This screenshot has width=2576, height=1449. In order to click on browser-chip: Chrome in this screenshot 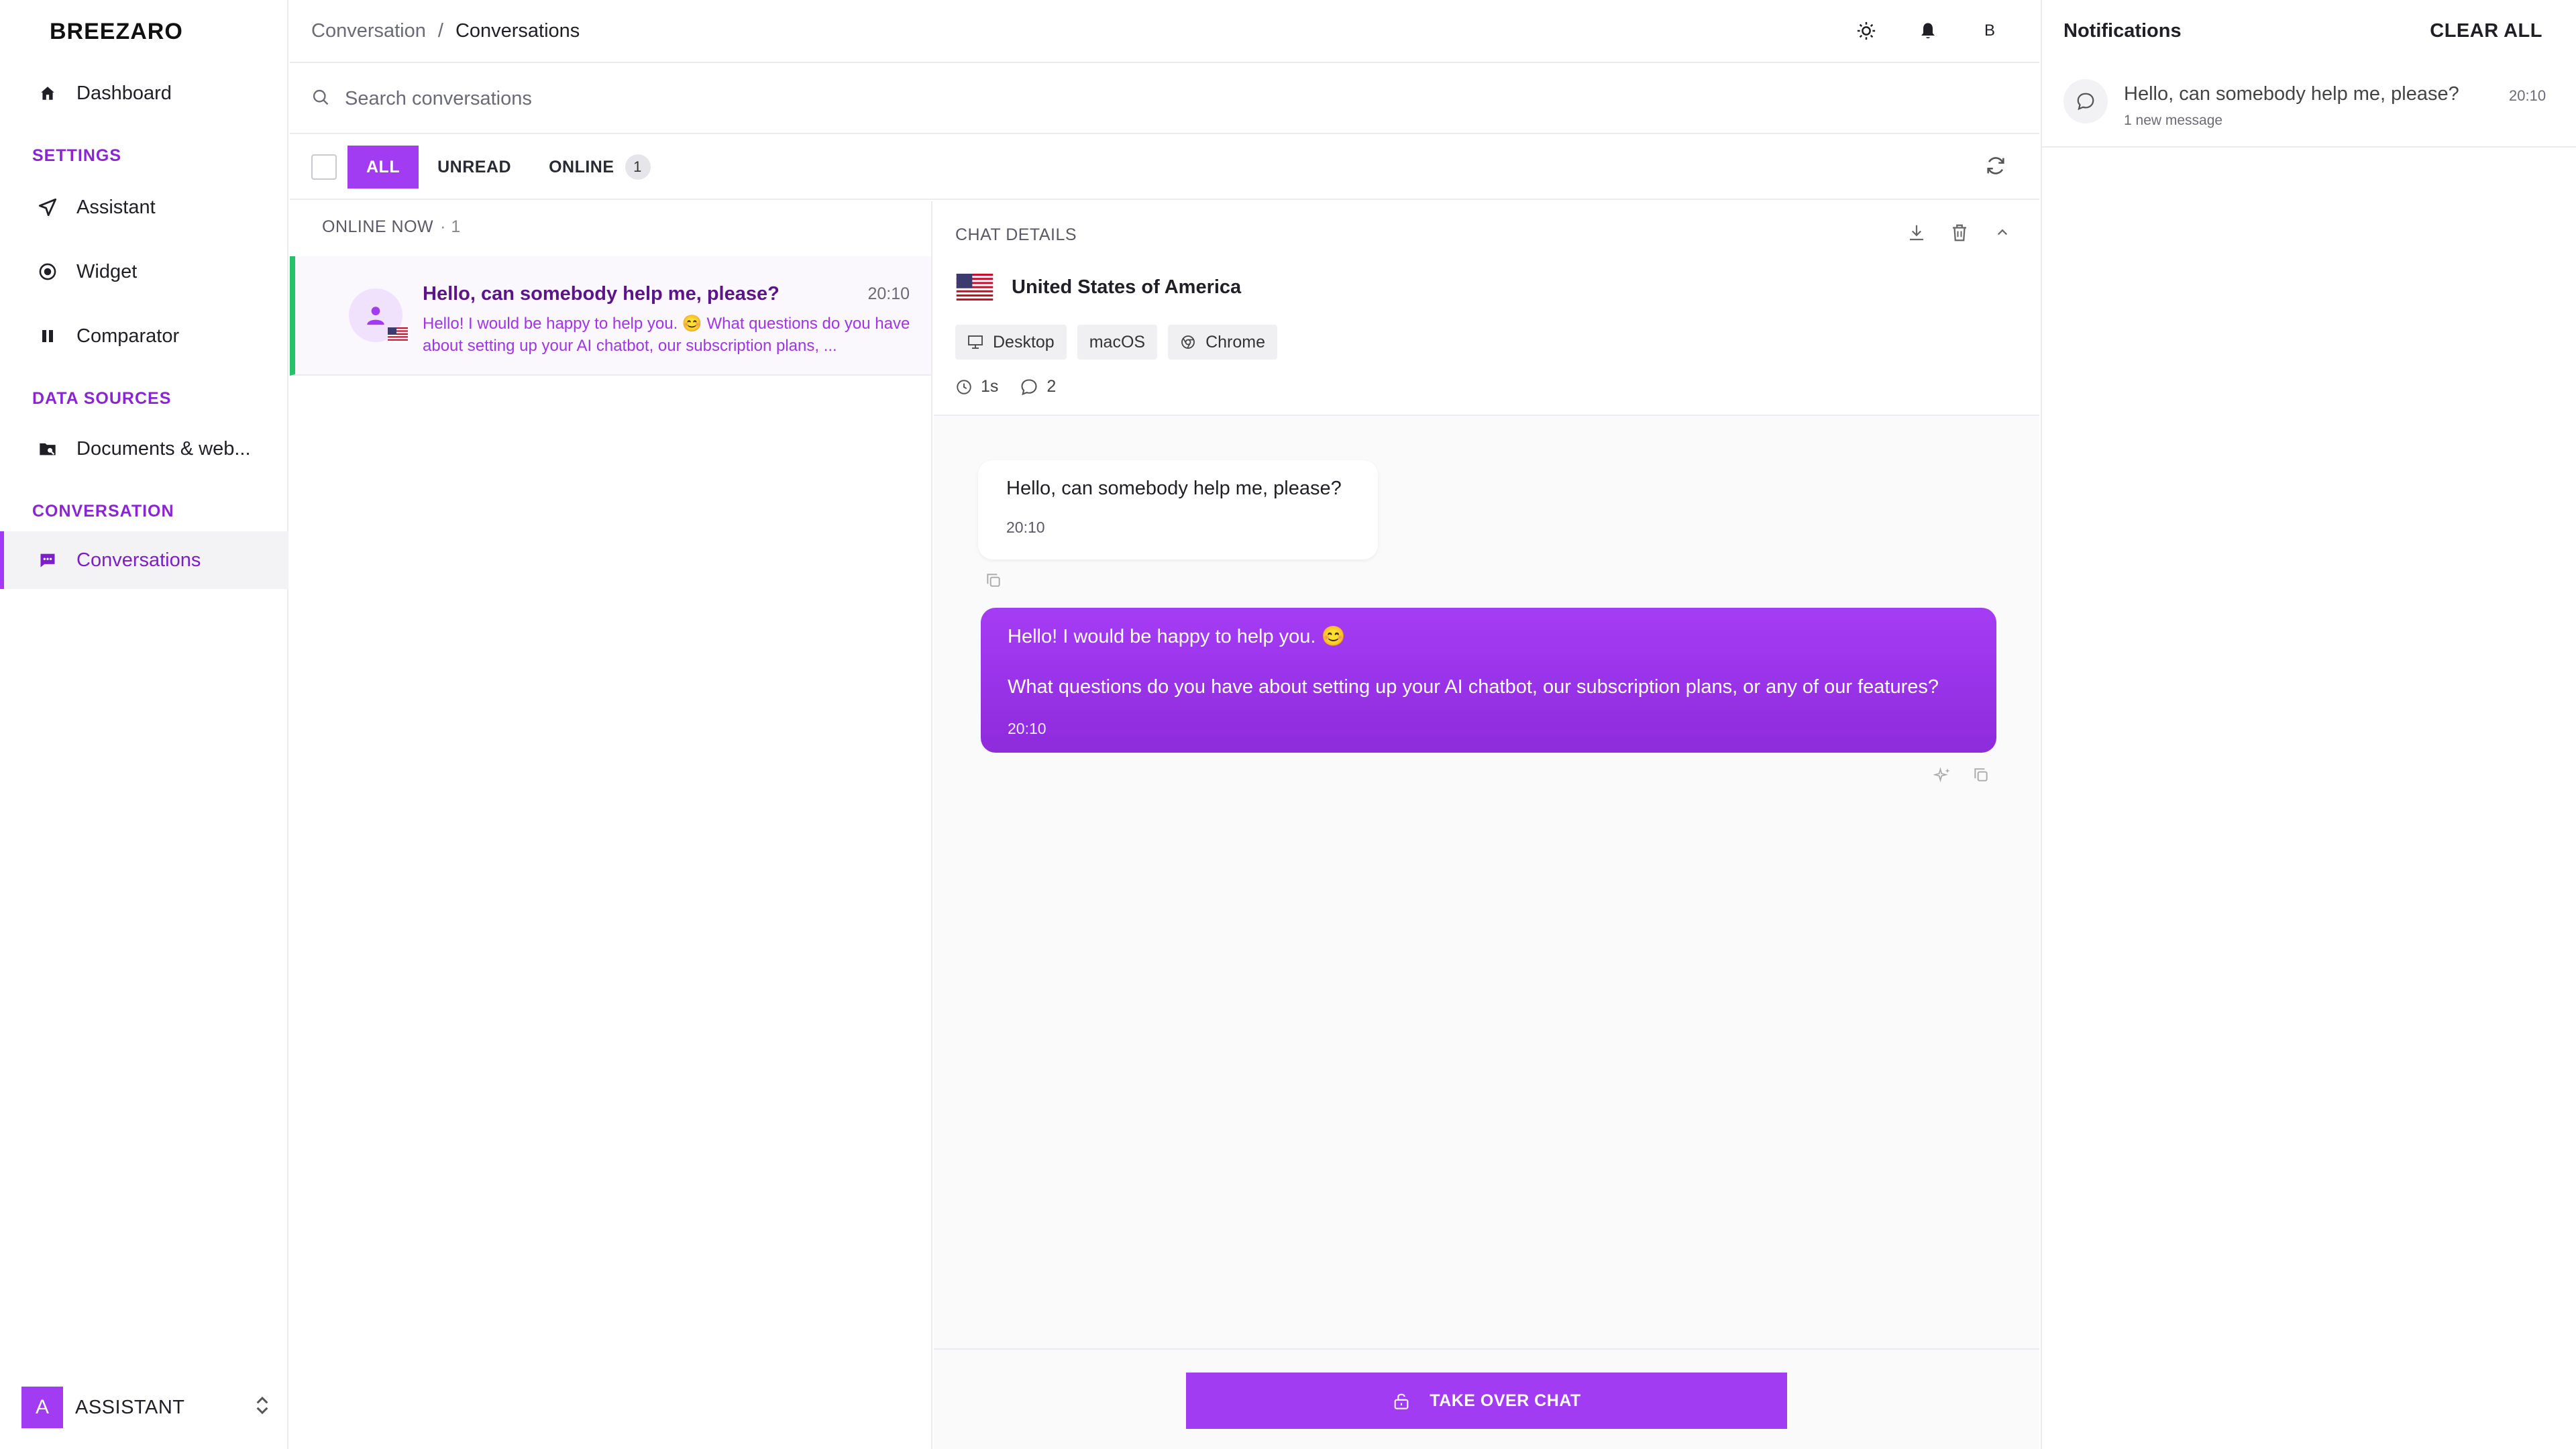, I will do `click(1222, 342)`.